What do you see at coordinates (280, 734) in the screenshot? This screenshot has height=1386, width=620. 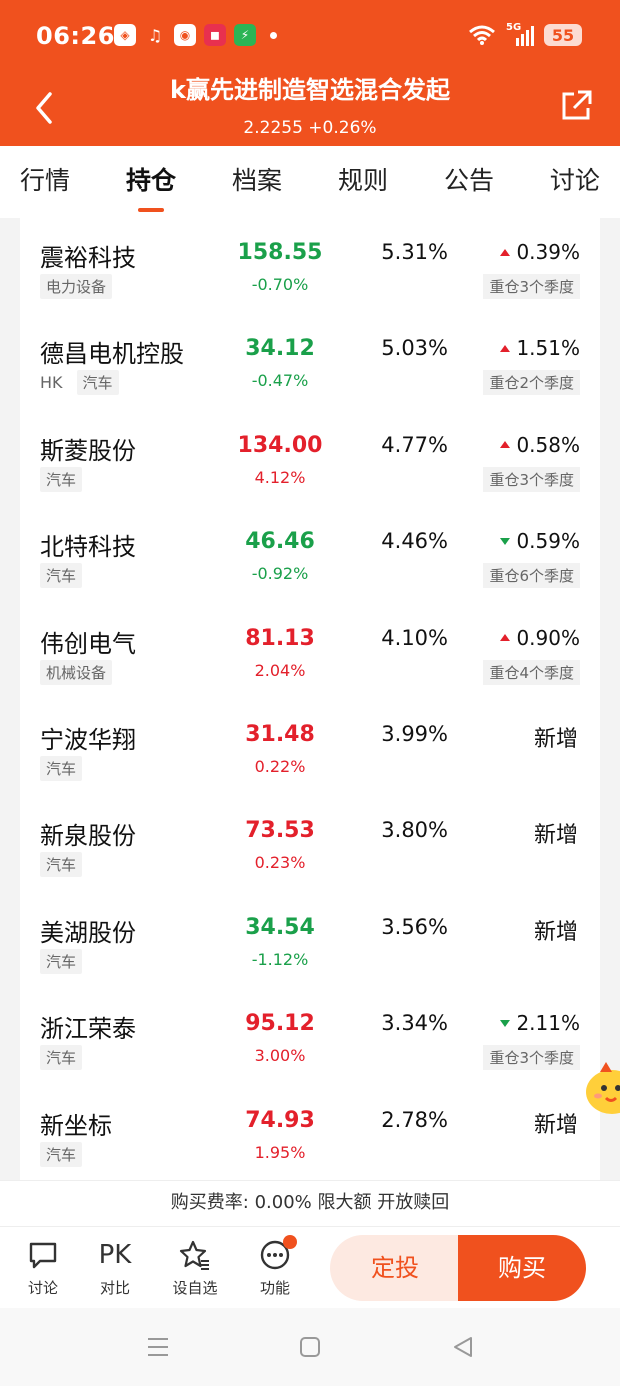 I see `stock-price: 31.48` at bounding box center [280, 734].